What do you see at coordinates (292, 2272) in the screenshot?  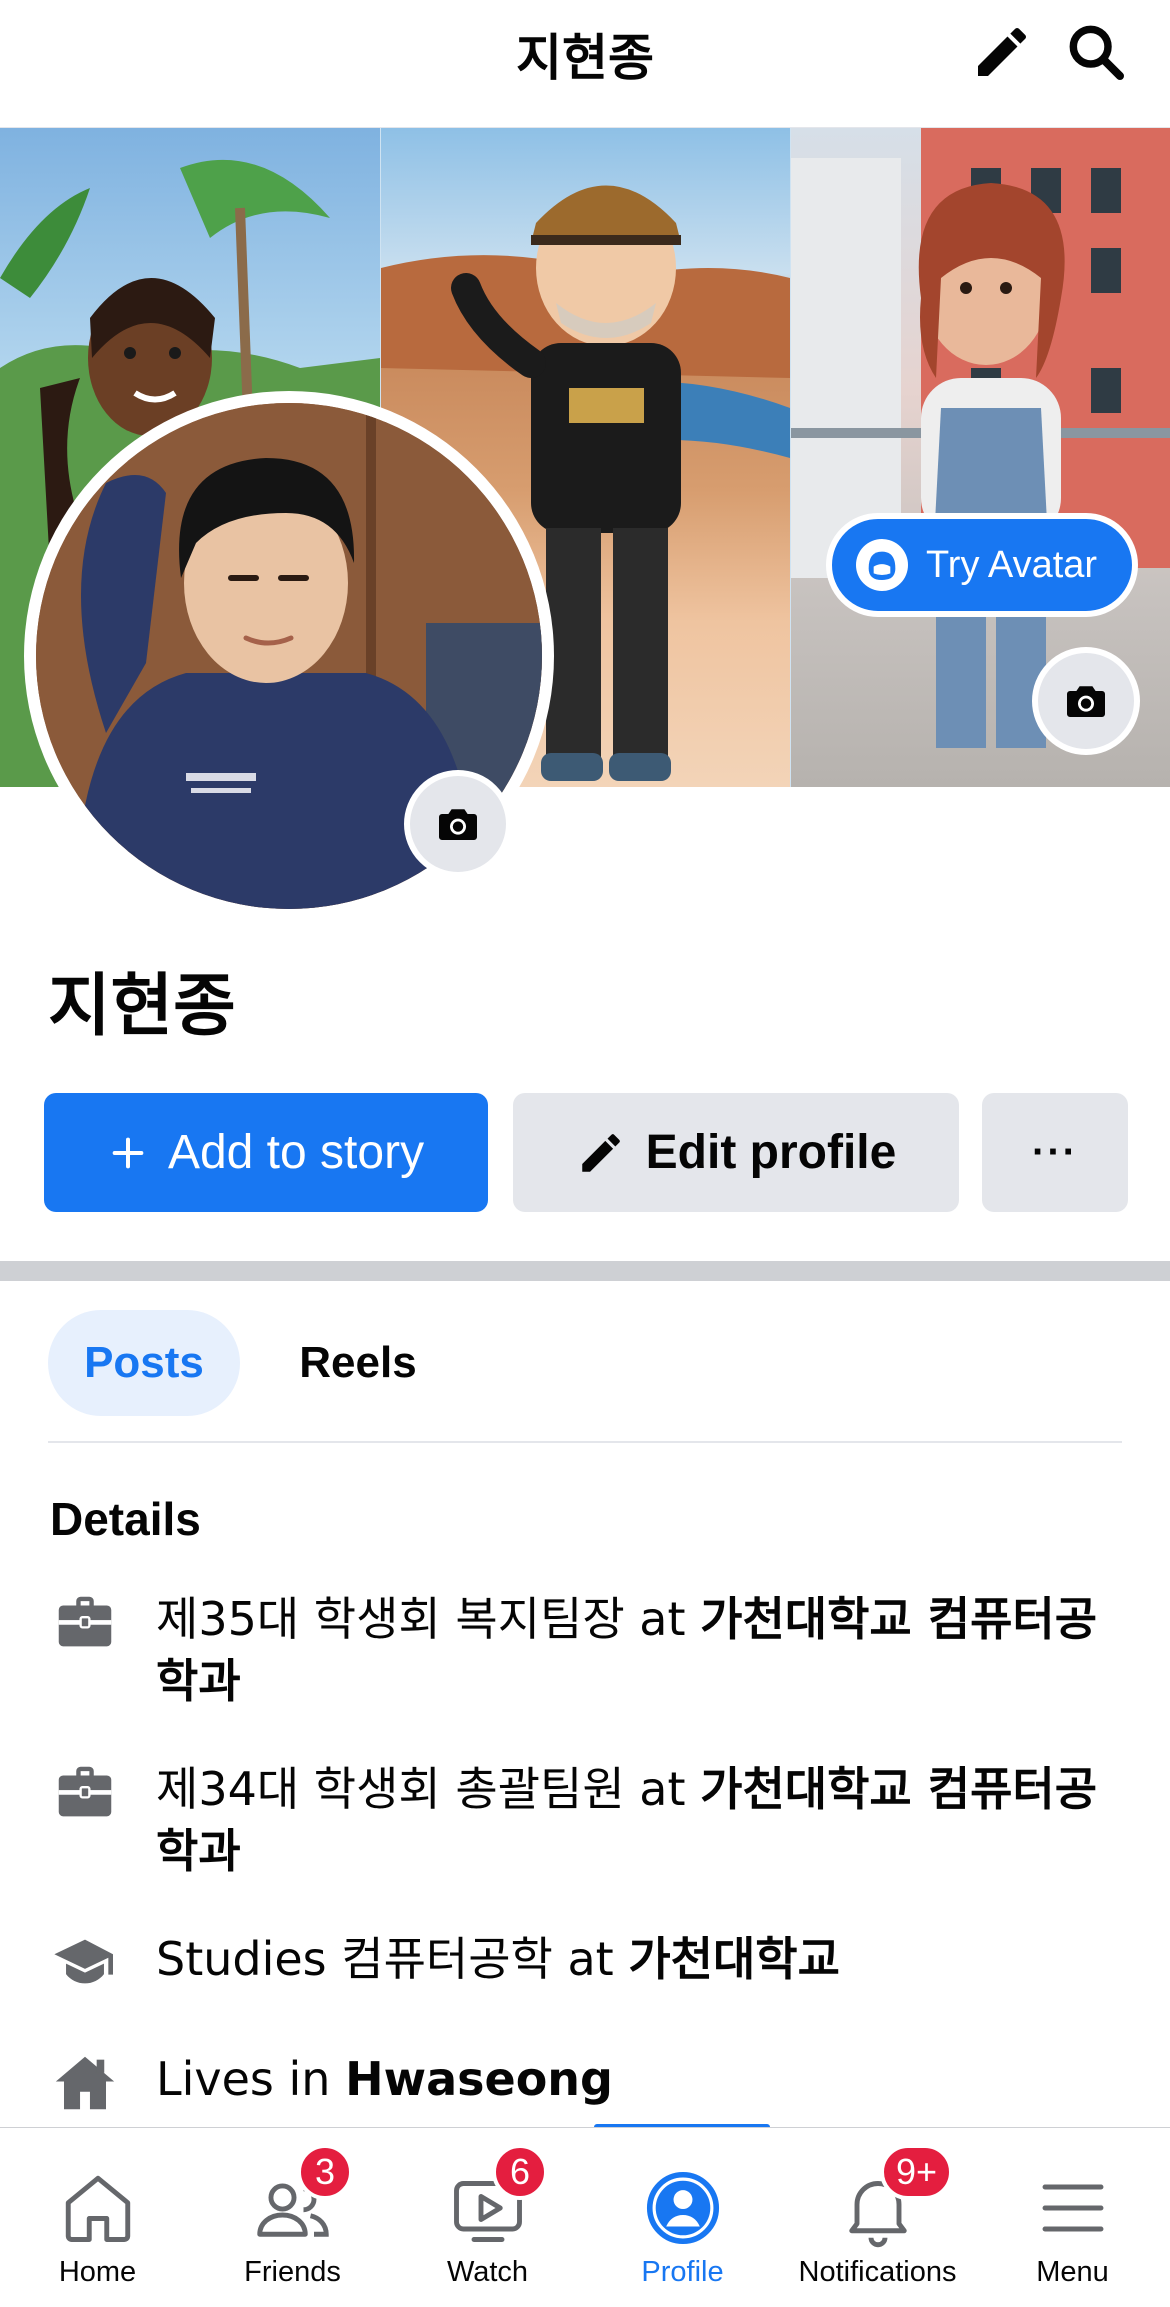 I see `nav-friends-label: Friends` at bounding box center [292, 2272].